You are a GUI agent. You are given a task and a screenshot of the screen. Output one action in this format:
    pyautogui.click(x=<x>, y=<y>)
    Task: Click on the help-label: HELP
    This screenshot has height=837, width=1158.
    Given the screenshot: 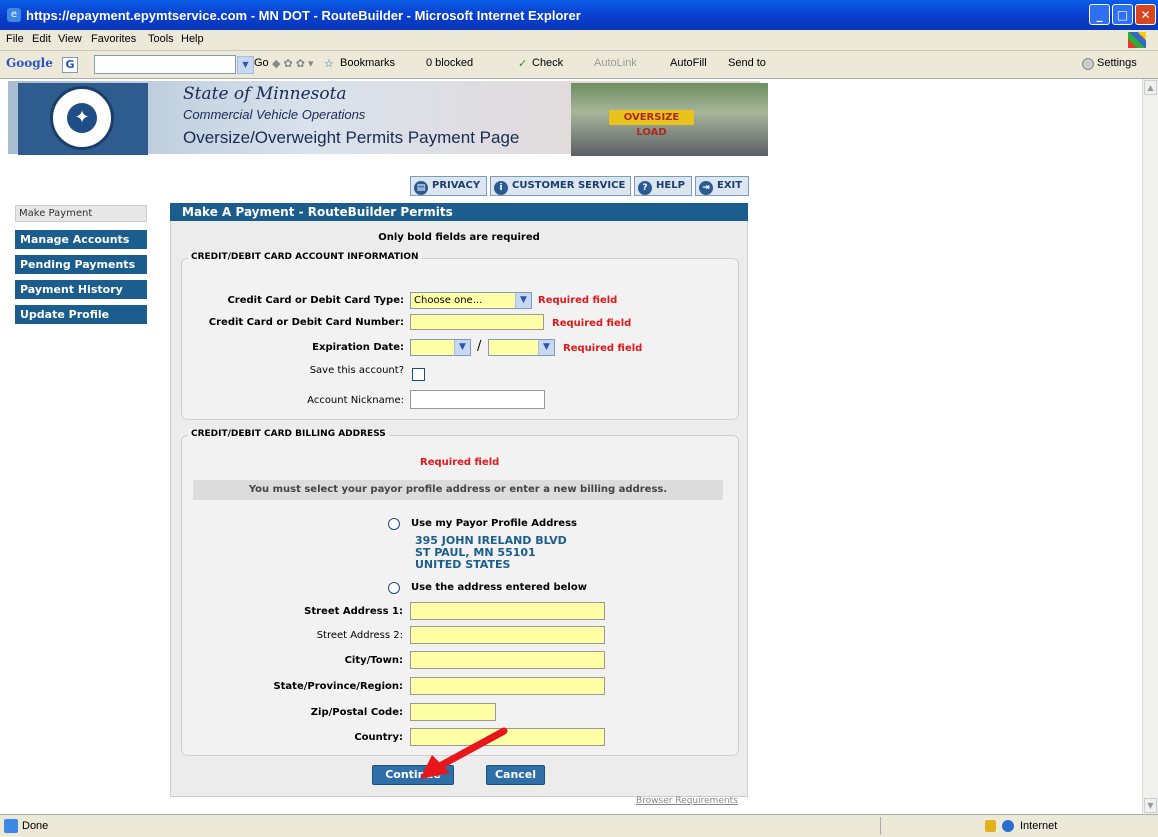 What is the action you would take?
    pyautogui.click(x=670, y=185)
    